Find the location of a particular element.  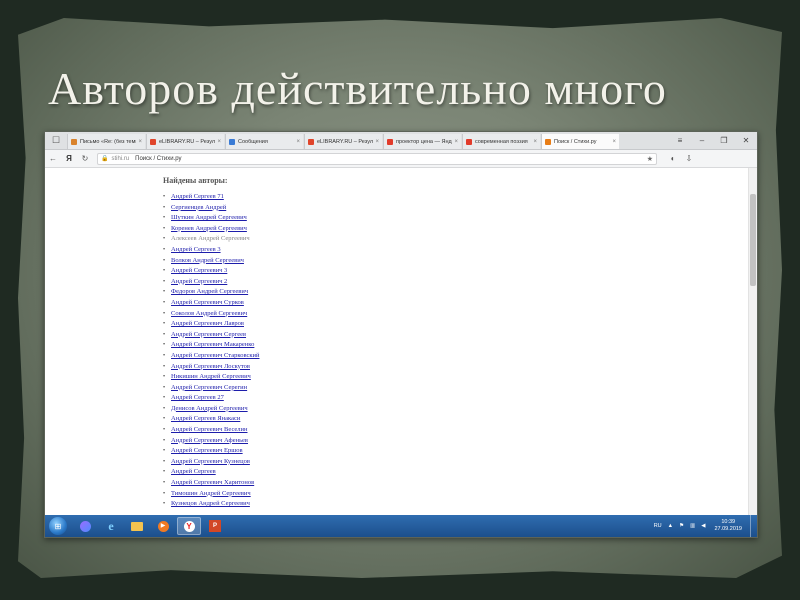

author-link: Андрей Сергеевич Веселин is located at coordinates (209, 429).